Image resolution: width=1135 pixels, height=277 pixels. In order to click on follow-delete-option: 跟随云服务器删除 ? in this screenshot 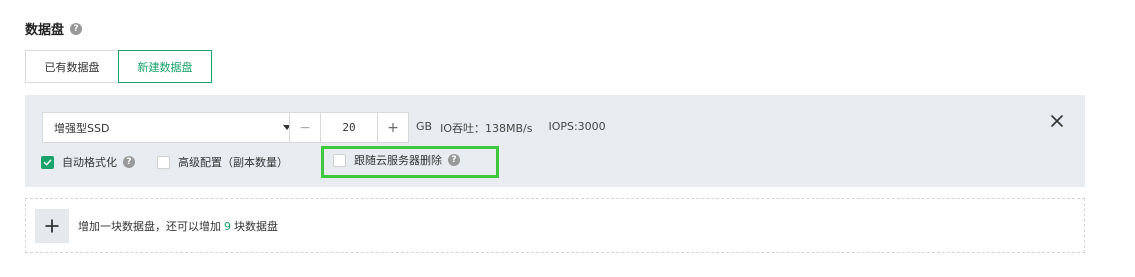, I will do `click(396, 160)`.